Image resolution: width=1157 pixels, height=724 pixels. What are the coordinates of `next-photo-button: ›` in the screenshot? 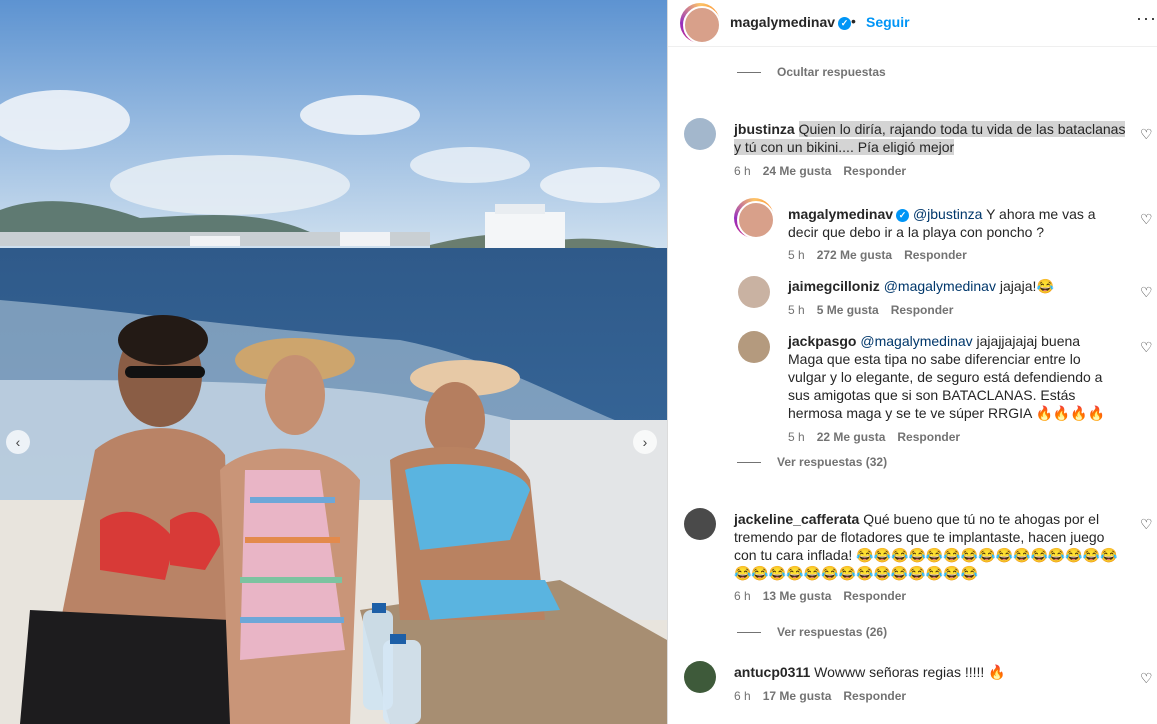 It's located at (645, 442).